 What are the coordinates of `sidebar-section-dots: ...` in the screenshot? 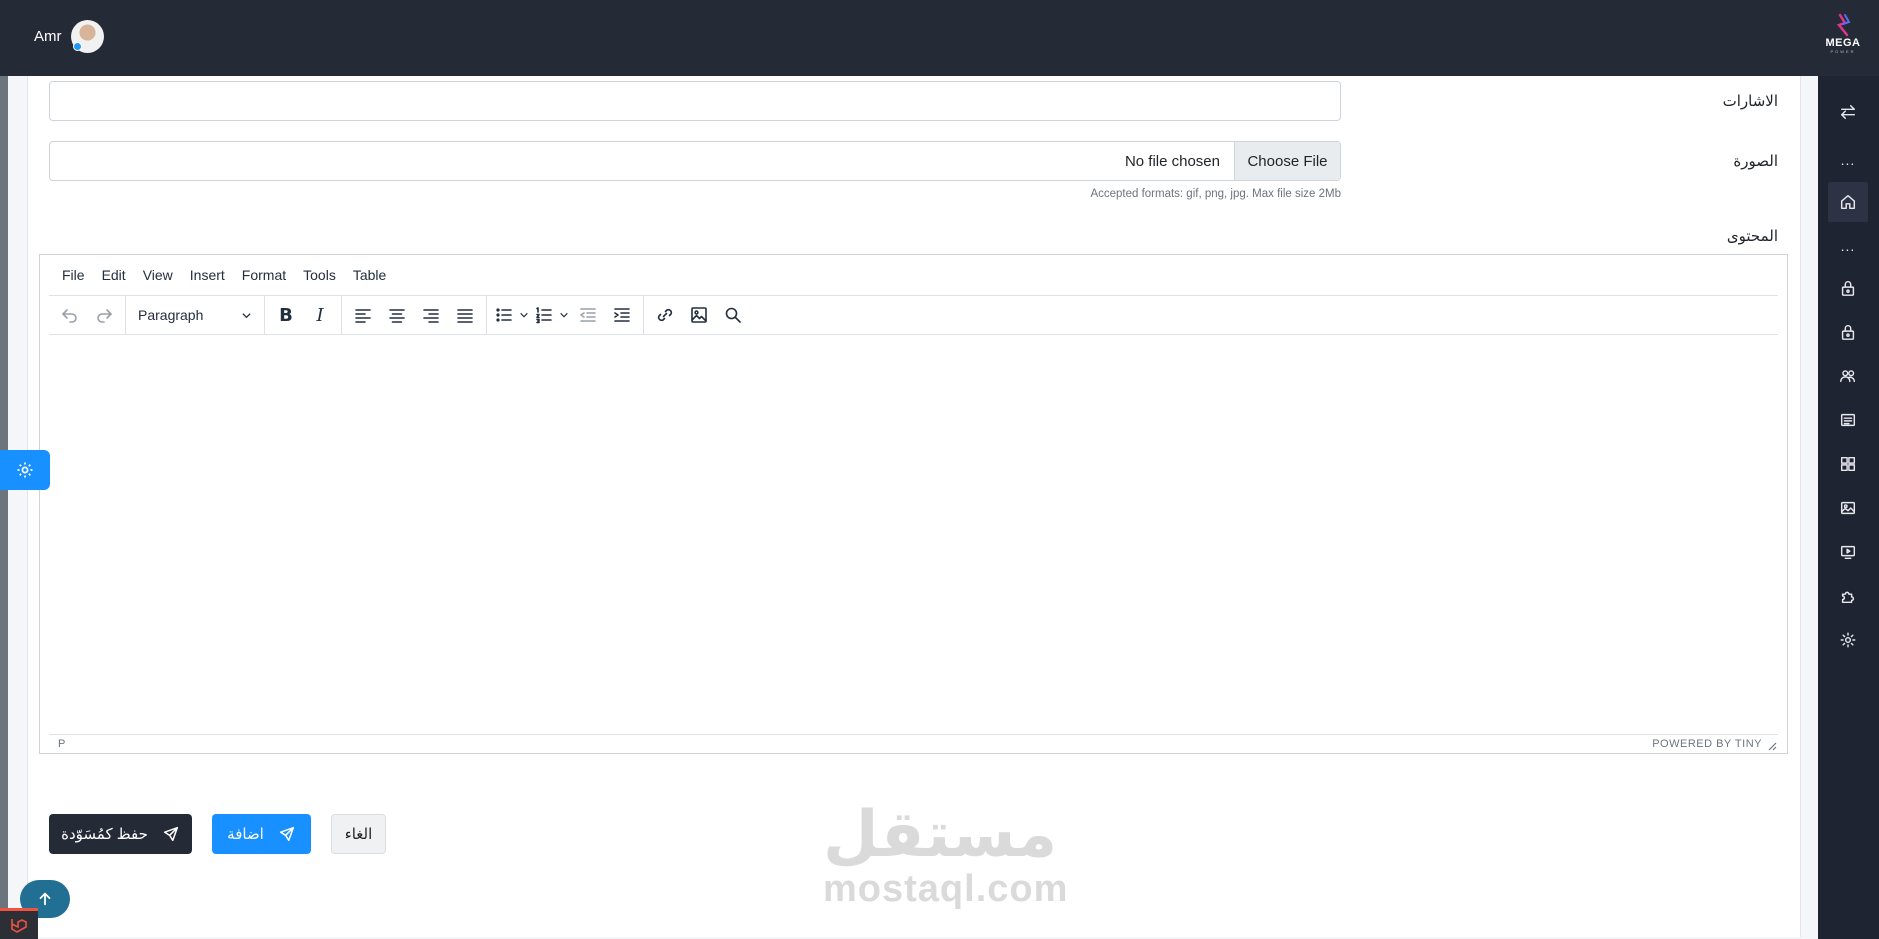 It's located at (1848, 246).